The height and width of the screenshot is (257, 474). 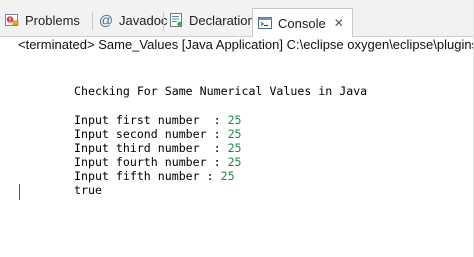 I want to click on console-line: Input third number : 25, so click(x=158, y=148).